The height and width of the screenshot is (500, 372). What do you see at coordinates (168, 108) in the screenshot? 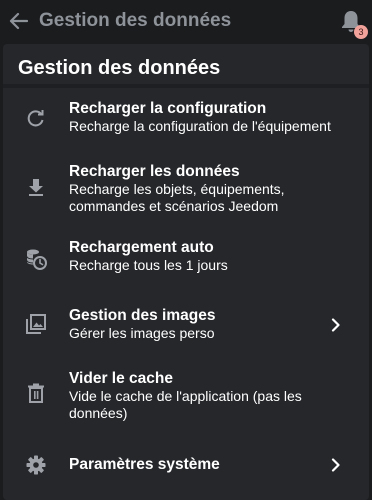
I see `item-title: Recharger la configuration` at bounding box center [168, 108].